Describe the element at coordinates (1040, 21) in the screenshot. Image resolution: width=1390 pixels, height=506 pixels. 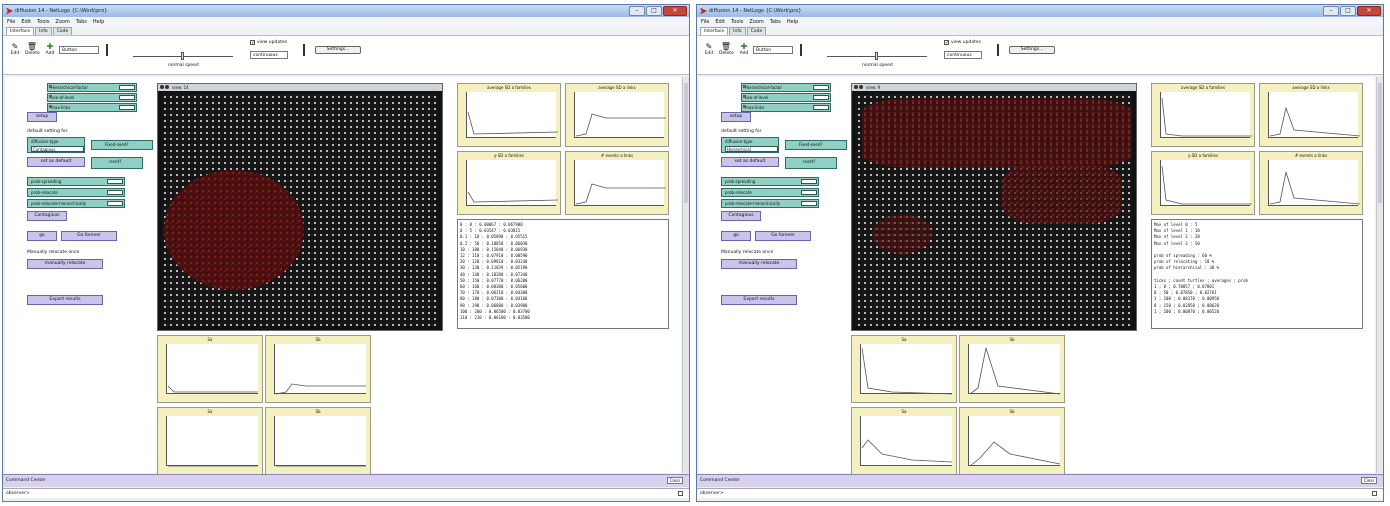
I see `menu-bar: File Edit Tools Zoom Tabs Help` at that location.